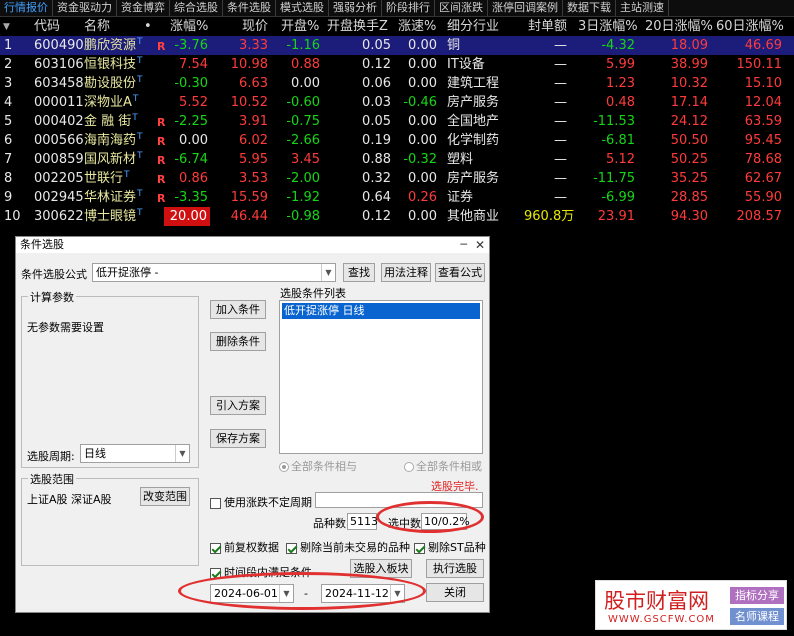 This screenshot has width=794, height=636. What do you see at coordinates (449, 466) in the screenshot?
I see `radio-or-label: 全部条件相或` at bounding box center [449, 466].